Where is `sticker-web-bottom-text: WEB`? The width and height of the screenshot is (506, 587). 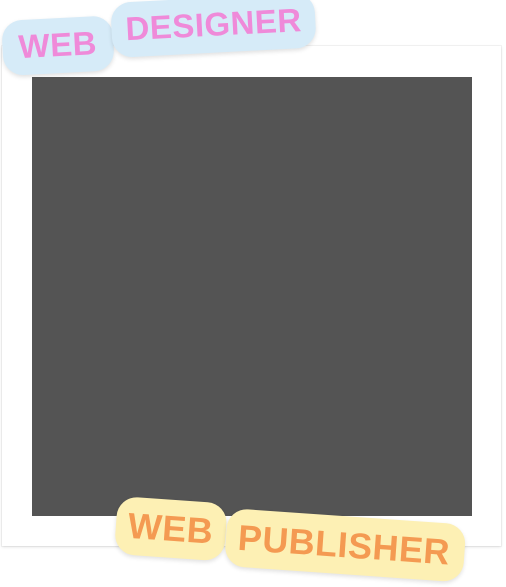
sticker-web-bottom-text: WEB is located at coordinates (170, 528).